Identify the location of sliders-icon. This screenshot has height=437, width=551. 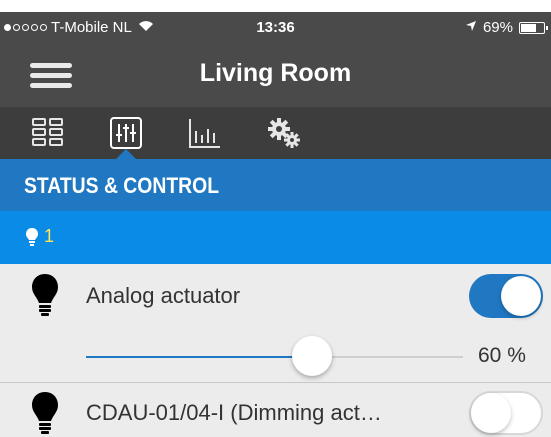
(126, 133).